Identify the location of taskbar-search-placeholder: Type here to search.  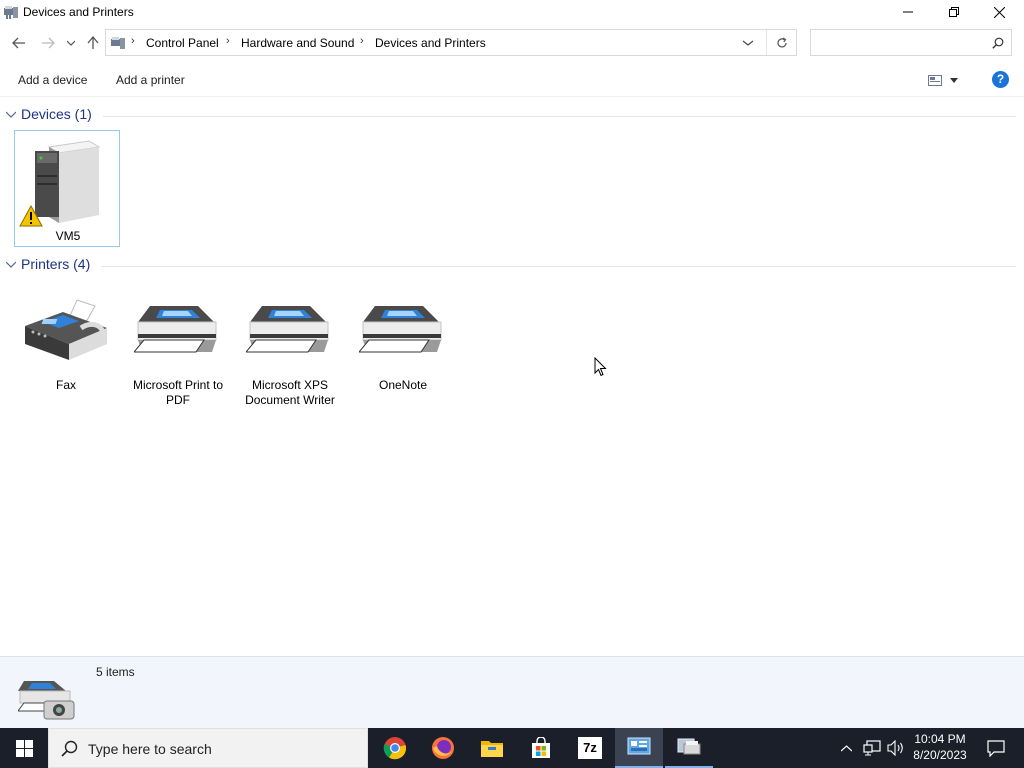
(150, 749).